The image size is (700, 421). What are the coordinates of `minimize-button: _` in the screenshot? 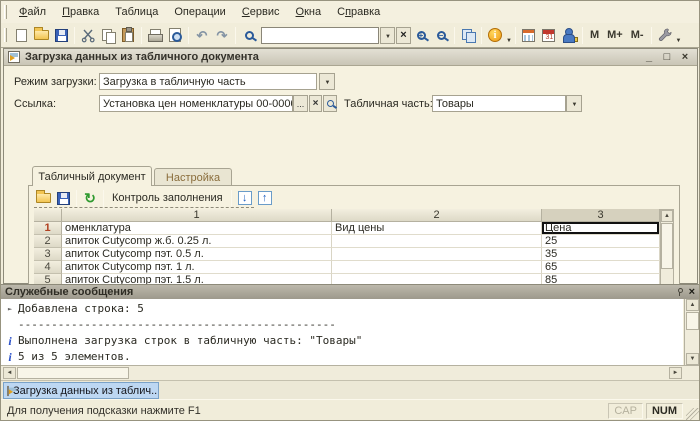 It's located at (649, 57).